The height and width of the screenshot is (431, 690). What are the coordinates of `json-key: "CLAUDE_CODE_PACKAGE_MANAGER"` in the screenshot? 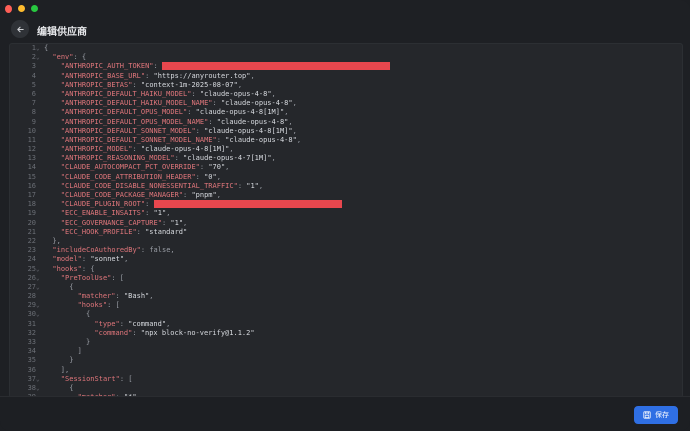 It's located at (122, 195).